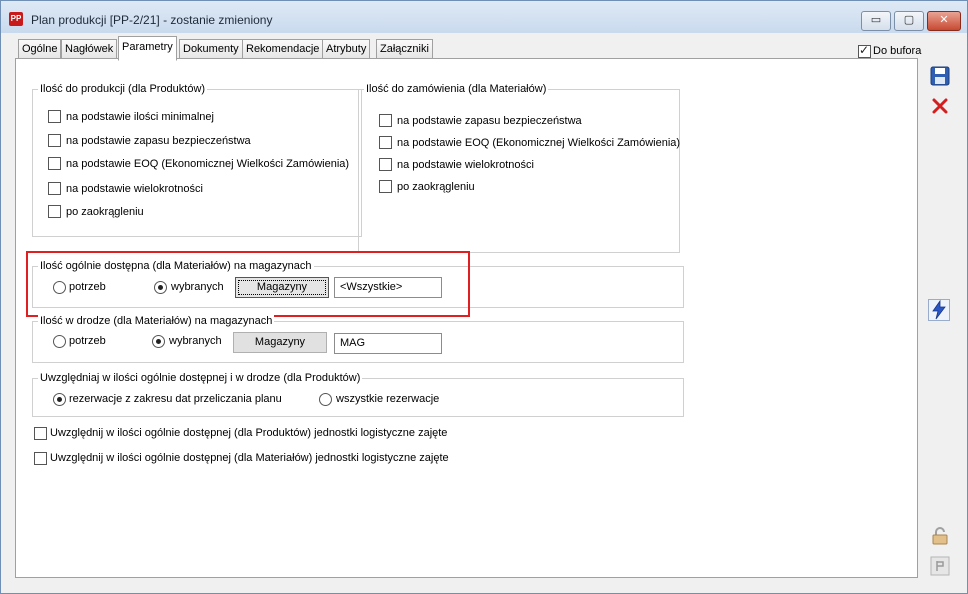  Describe the element at coordinates (404, 49) in the screenshot. I see `tab-zalaczniki: Załączniki` at that location.